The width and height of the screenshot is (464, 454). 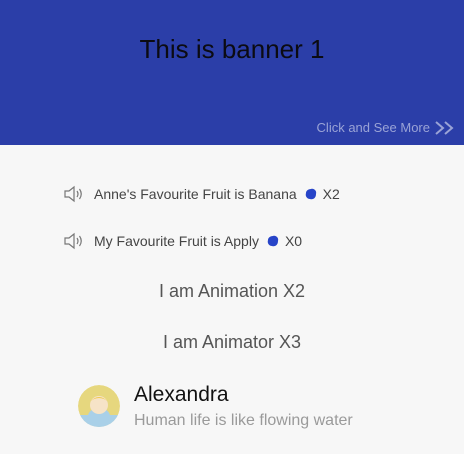 I want to click on double-chevron-right-icon, so click(x=445, y=127).